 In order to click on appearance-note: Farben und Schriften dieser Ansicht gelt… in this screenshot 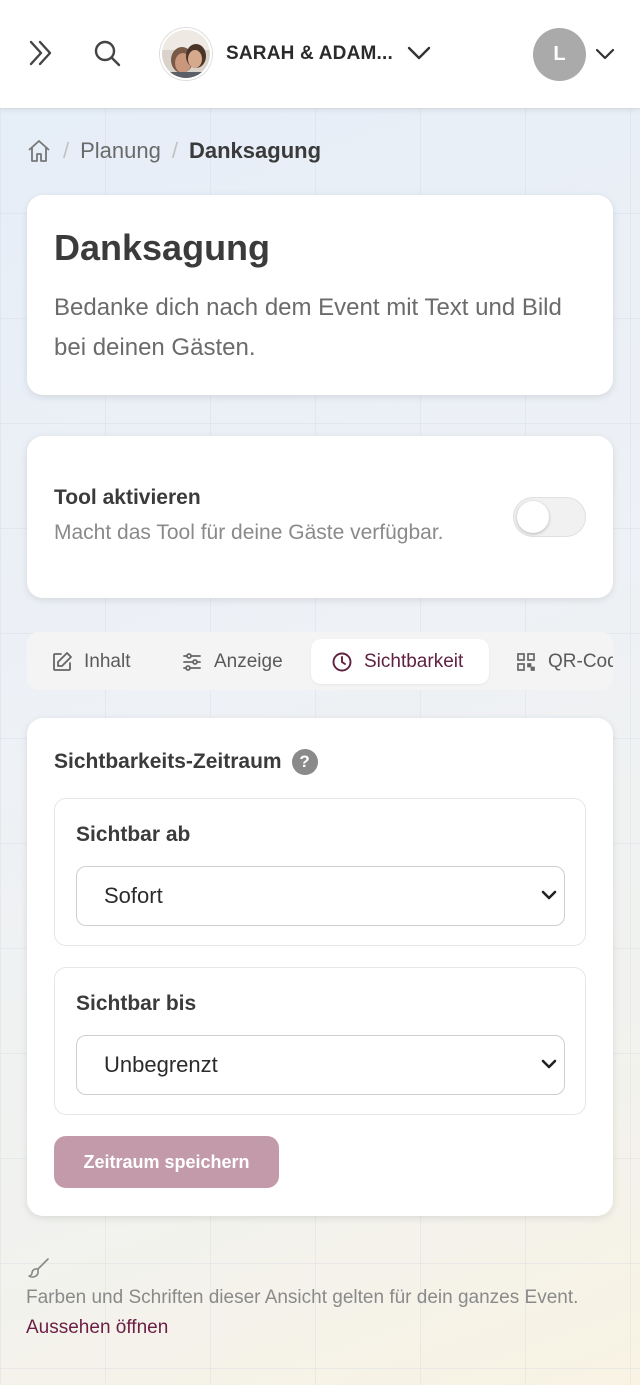, I will do `click(302, 1297)`.